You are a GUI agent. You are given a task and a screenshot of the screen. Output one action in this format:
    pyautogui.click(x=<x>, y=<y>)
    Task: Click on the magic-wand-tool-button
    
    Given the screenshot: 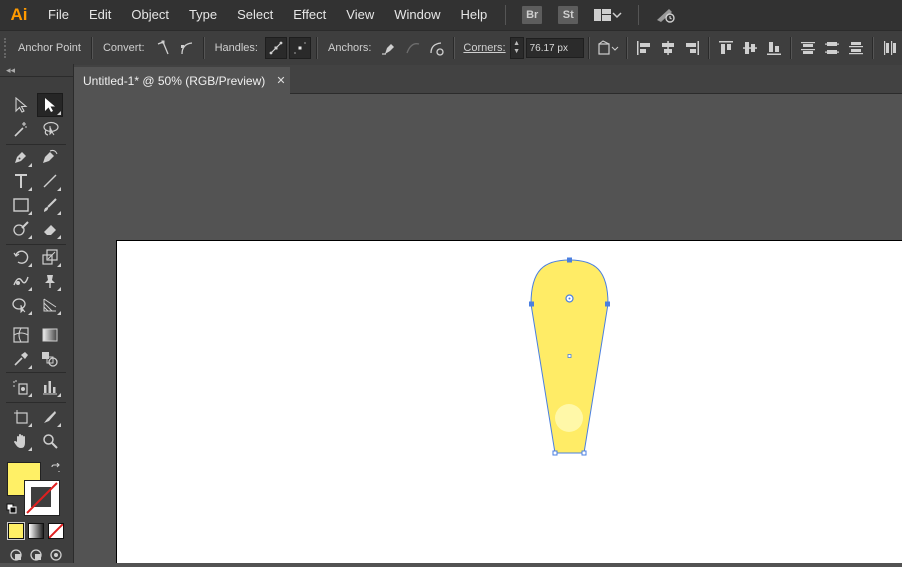 What is the action you would take?
    pyautogui.click(x=21, y=129)
    